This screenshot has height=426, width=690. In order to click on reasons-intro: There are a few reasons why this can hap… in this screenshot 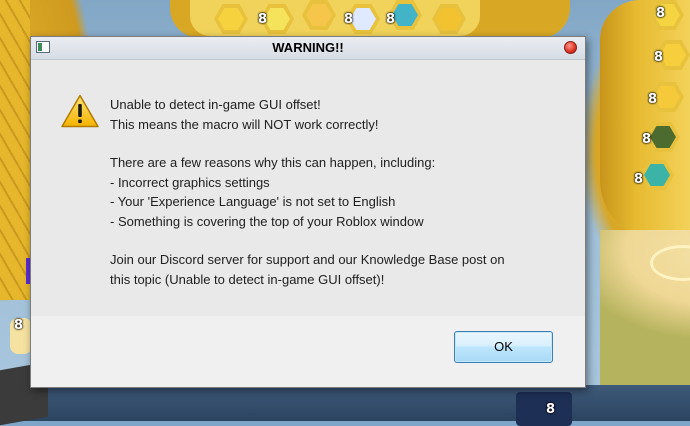, I will do `click(273, 162)`.